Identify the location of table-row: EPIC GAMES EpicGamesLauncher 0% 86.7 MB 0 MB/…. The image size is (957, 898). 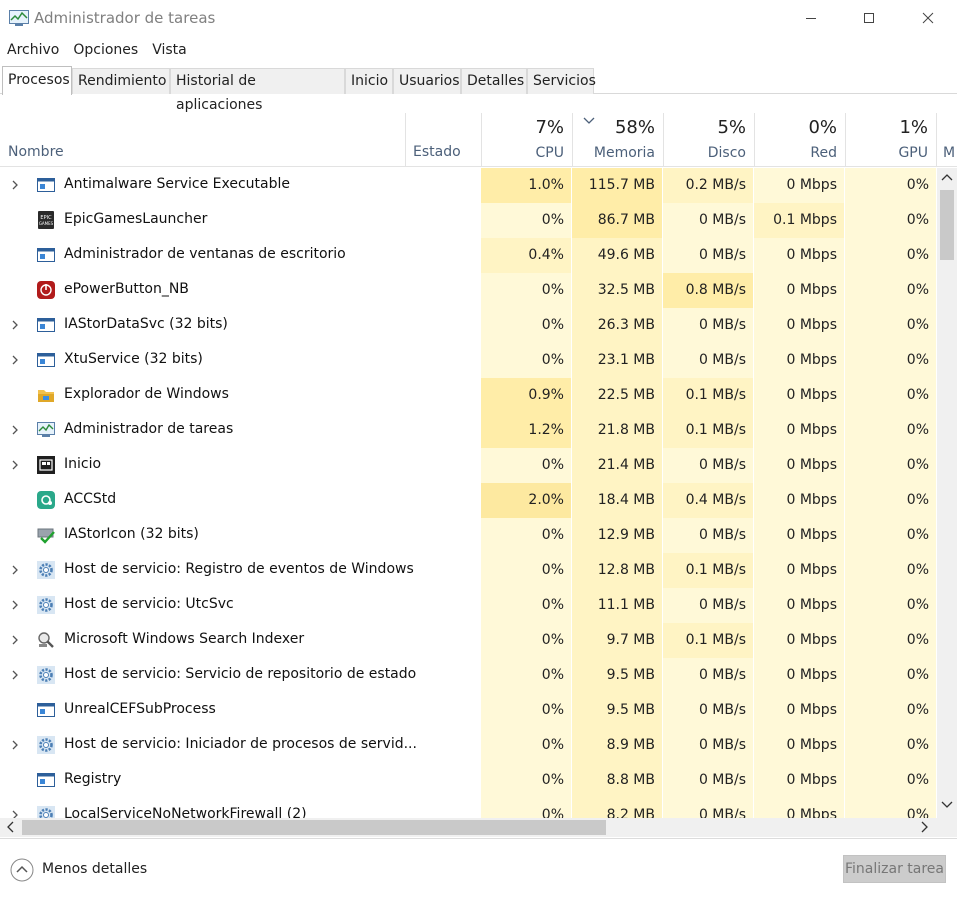
(468, 220).